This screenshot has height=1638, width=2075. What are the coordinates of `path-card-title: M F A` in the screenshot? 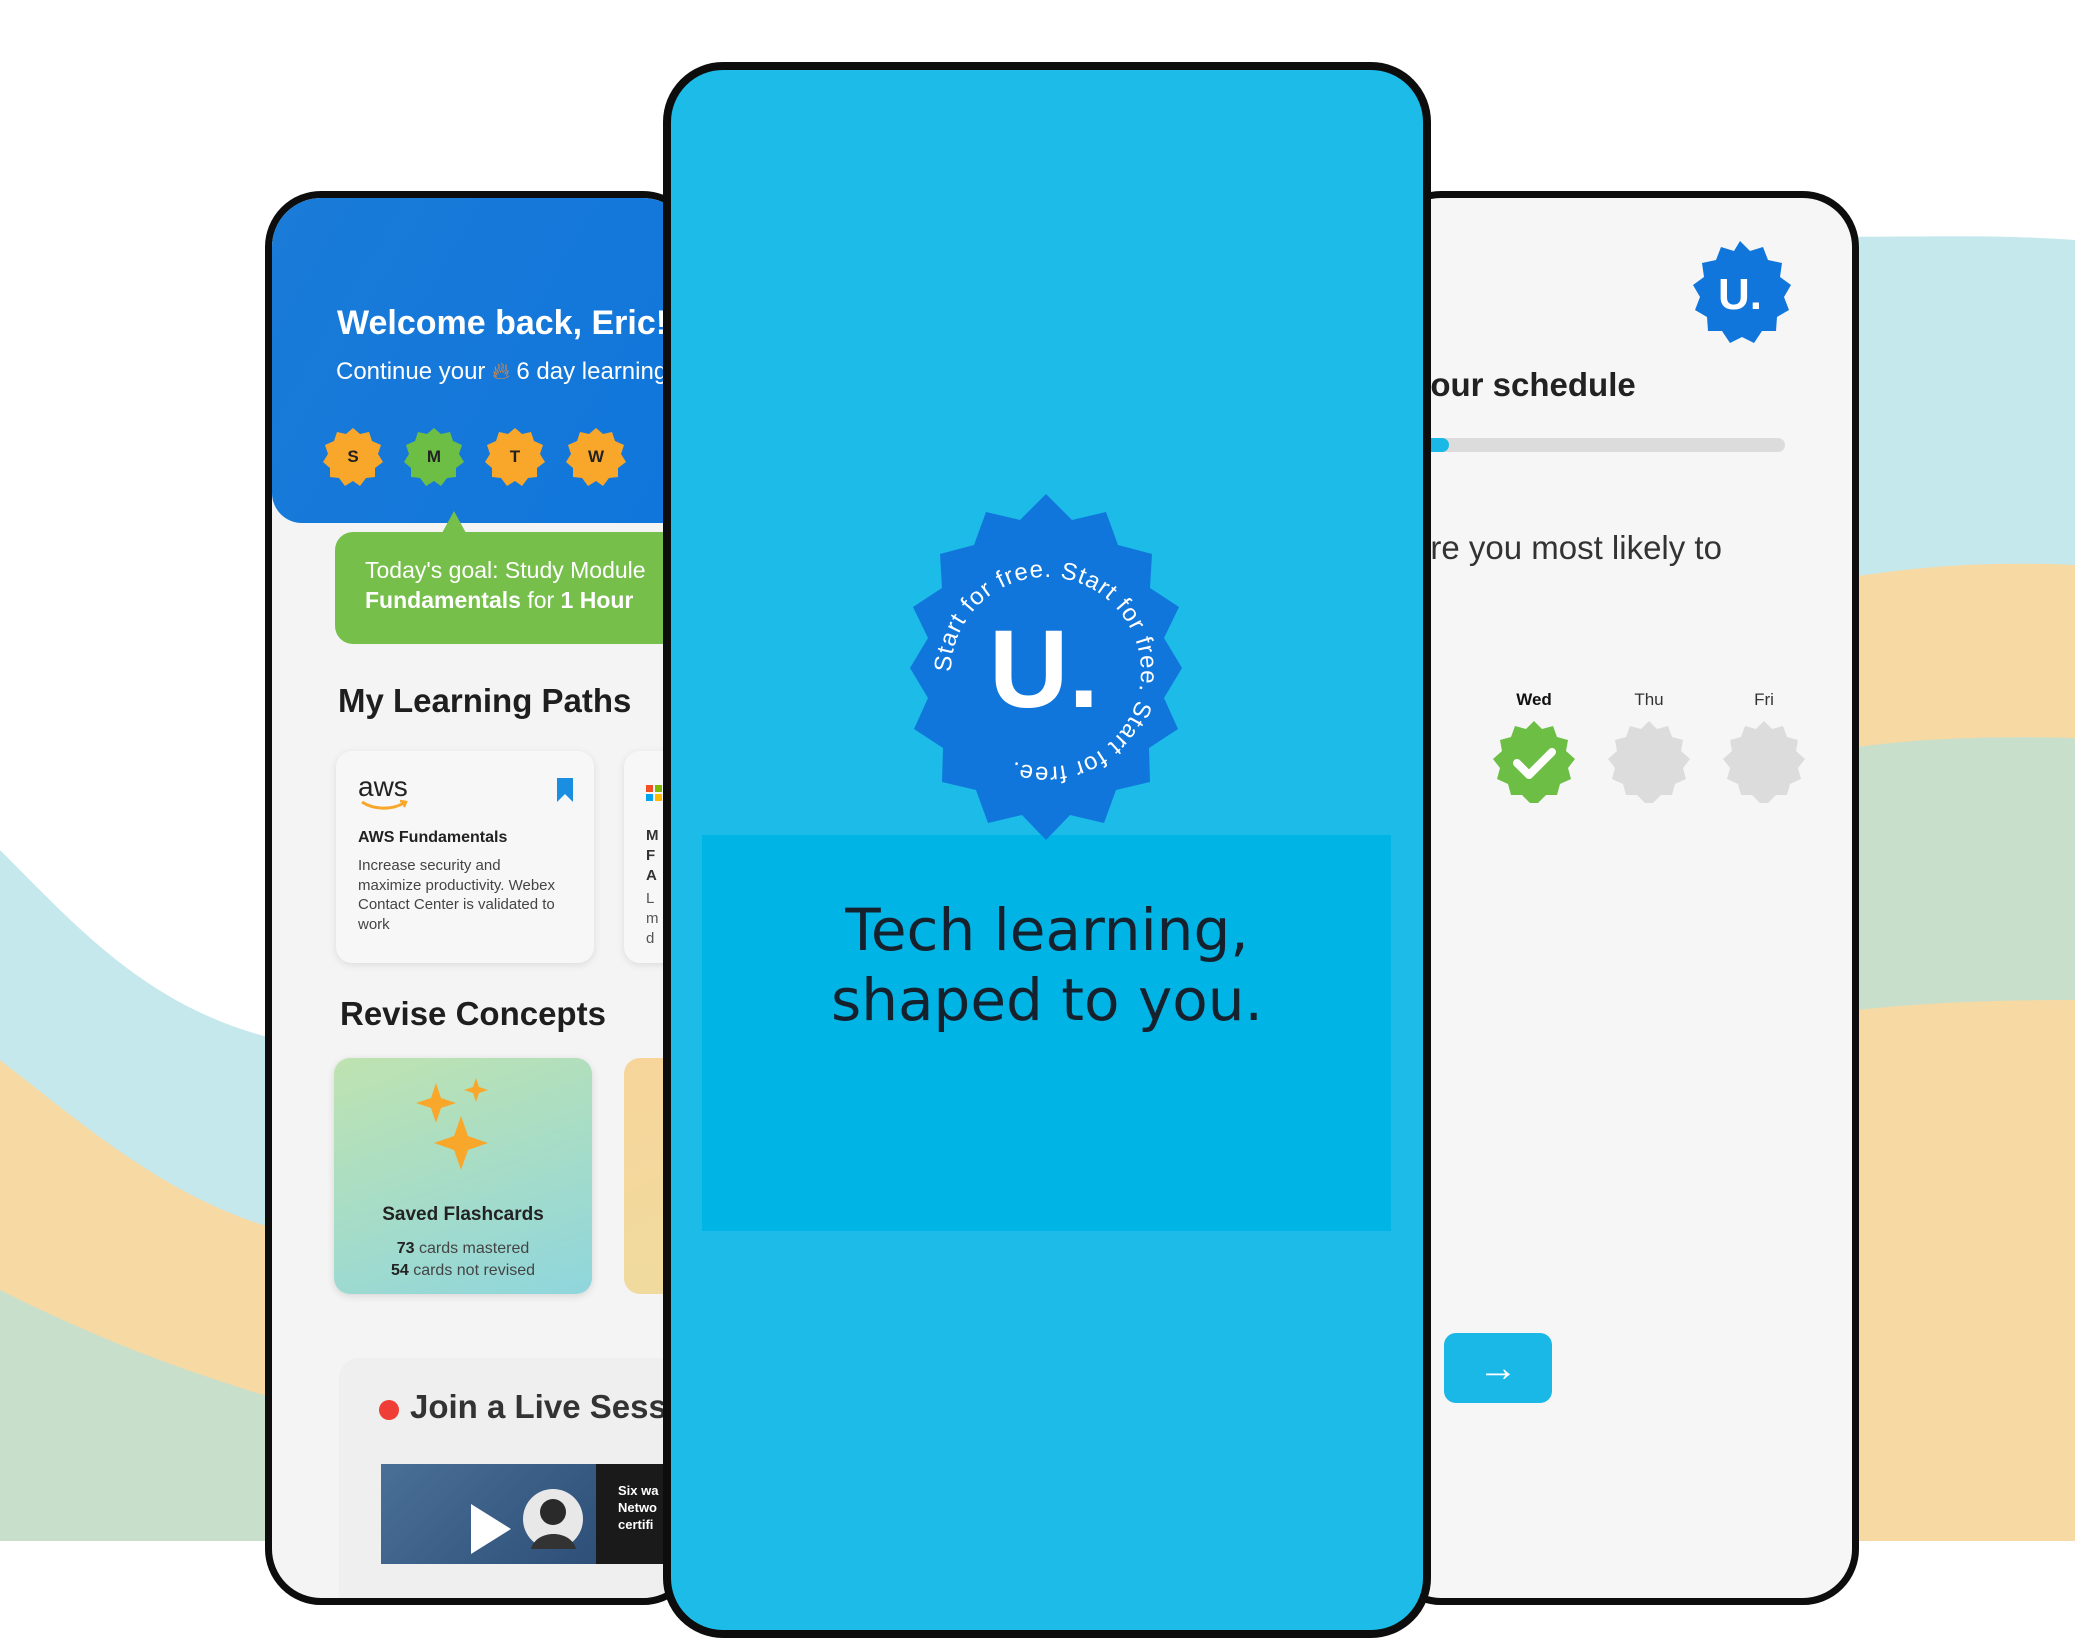 It's located at (652, 856).